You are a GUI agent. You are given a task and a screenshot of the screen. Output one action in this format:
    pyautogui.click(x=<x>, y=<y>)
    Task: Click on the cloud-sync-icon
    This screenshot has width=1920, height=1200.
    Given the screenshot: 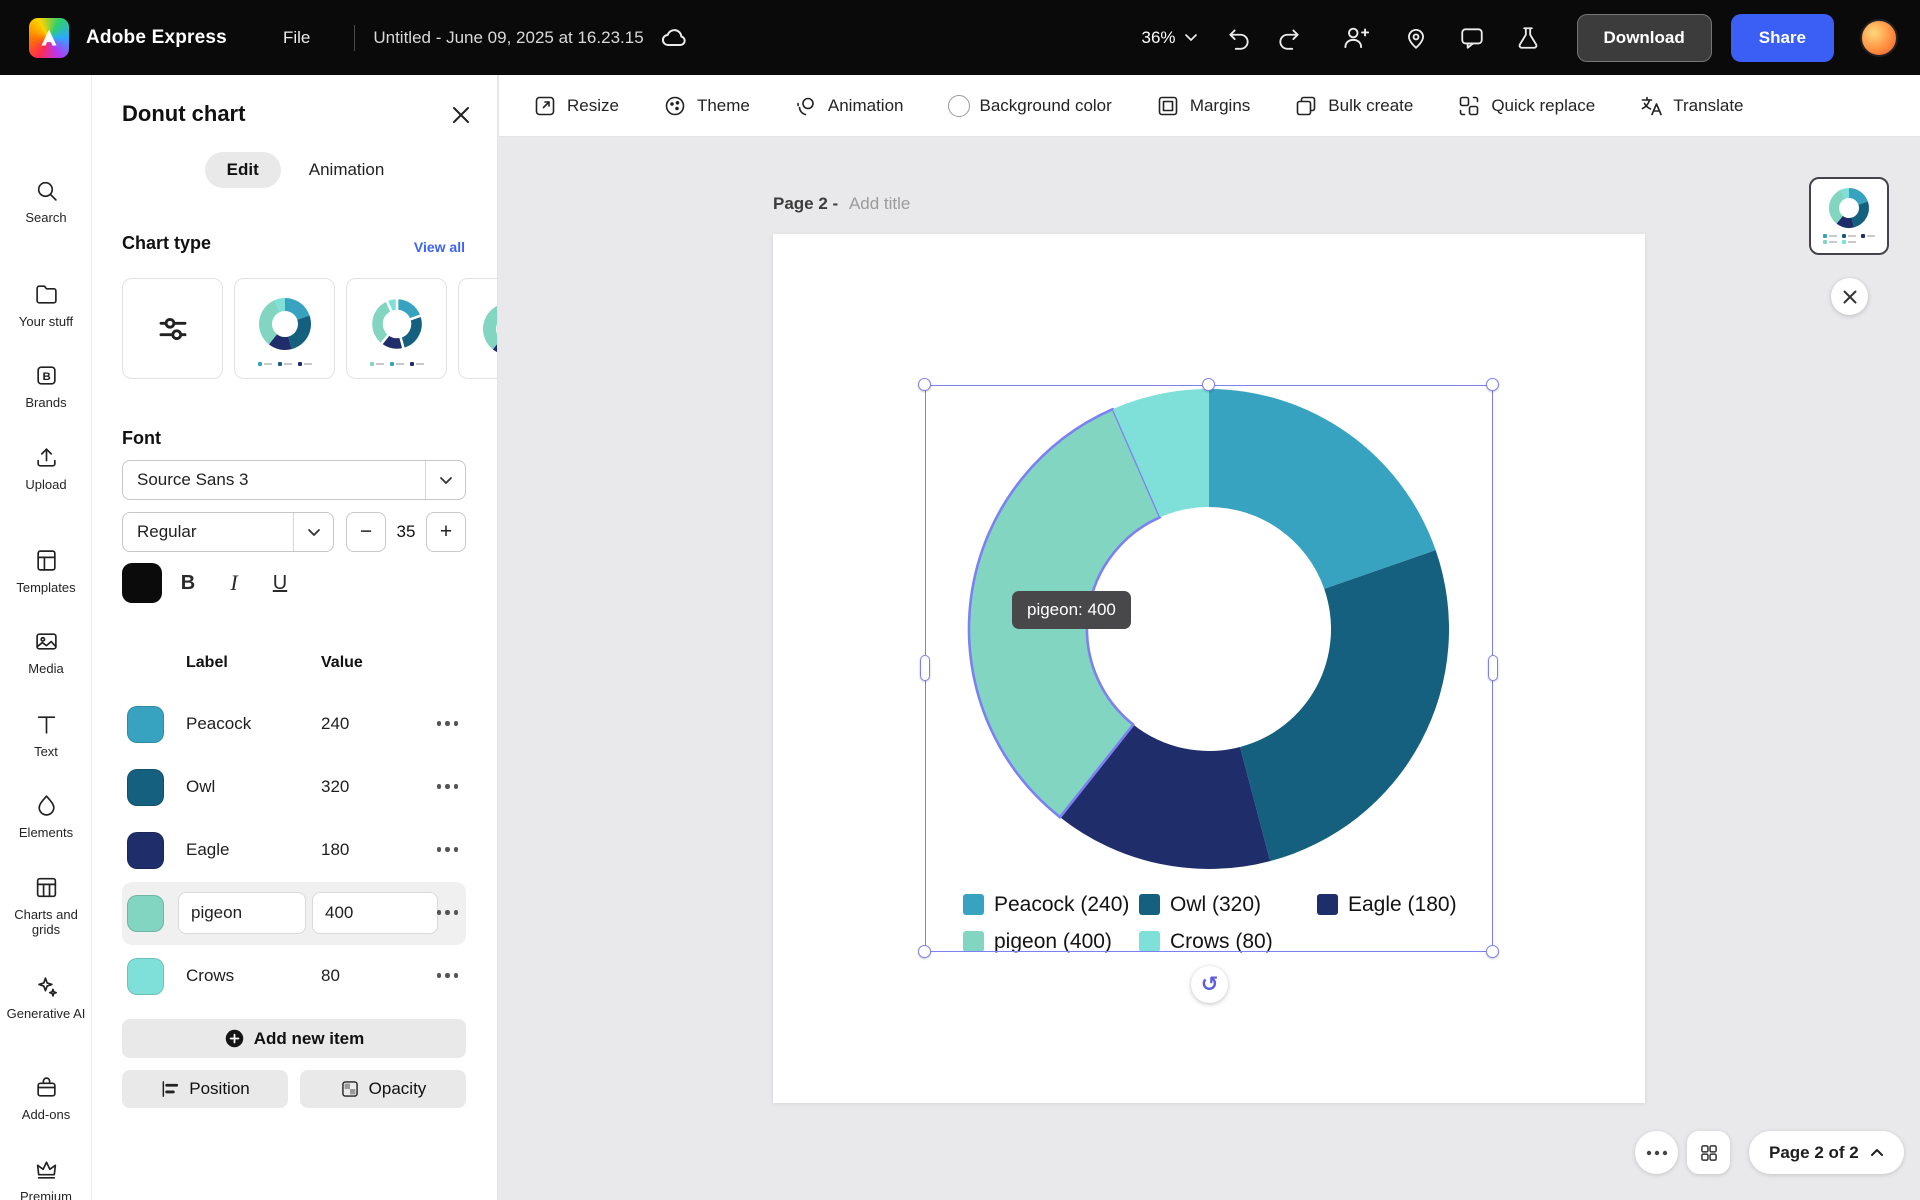 What is the action you would take?
    pyautogui.click(x=674, y=38)
    